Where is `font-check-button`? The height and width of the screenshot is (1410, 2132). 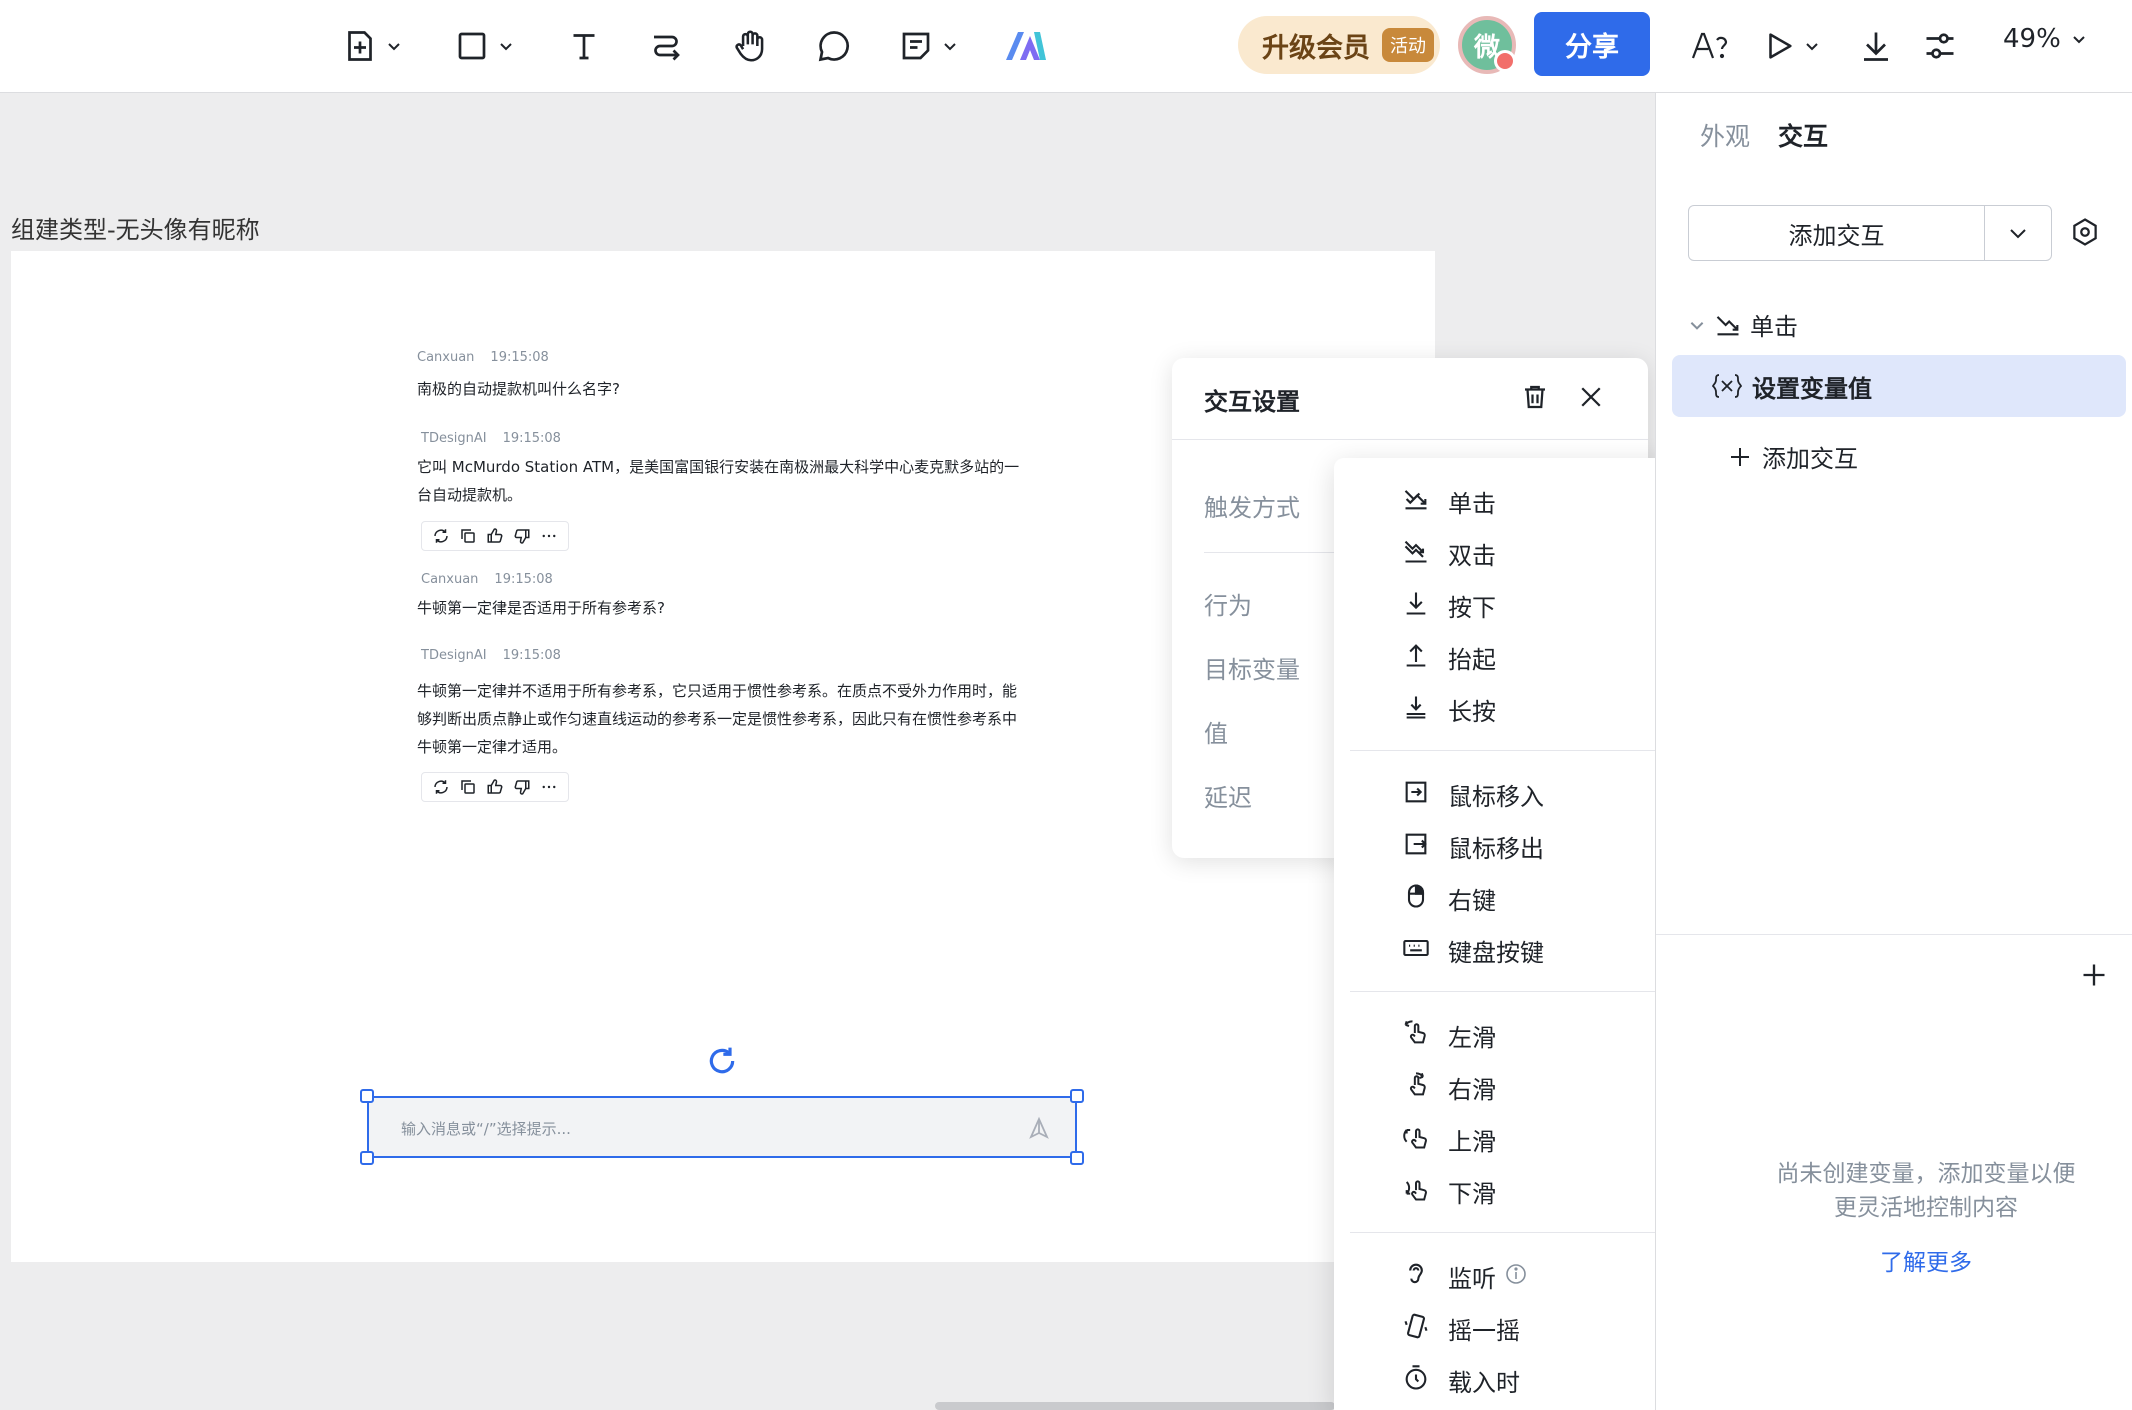 font-check-button is located at coordinates (1710, 46).